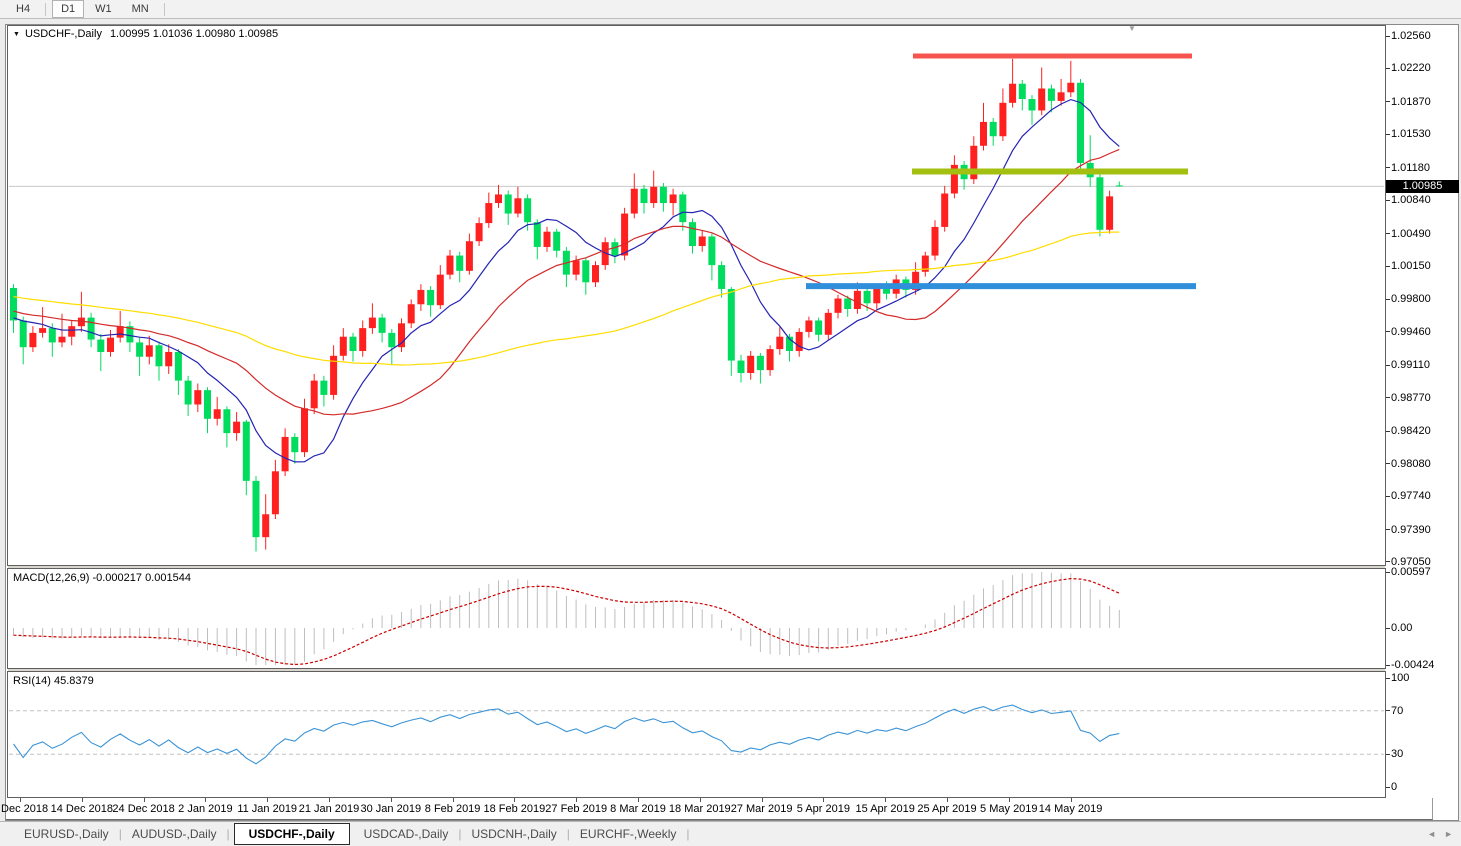 This screenshot has height=846, width=1461. Describe the element at coordinates (514, 809) in the screenshot. I see `date-axis-label: 18 Feb 2019` at that location.